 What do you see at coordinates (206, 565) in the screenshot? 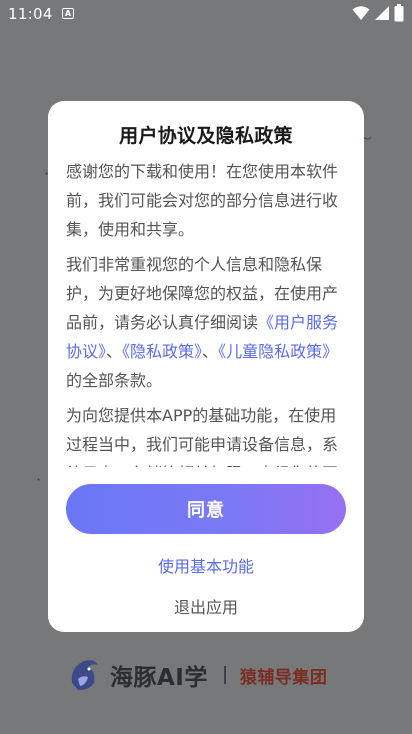
I see `use-basic-functions-button: 使用基本功能` at bounding box center [206, 565].